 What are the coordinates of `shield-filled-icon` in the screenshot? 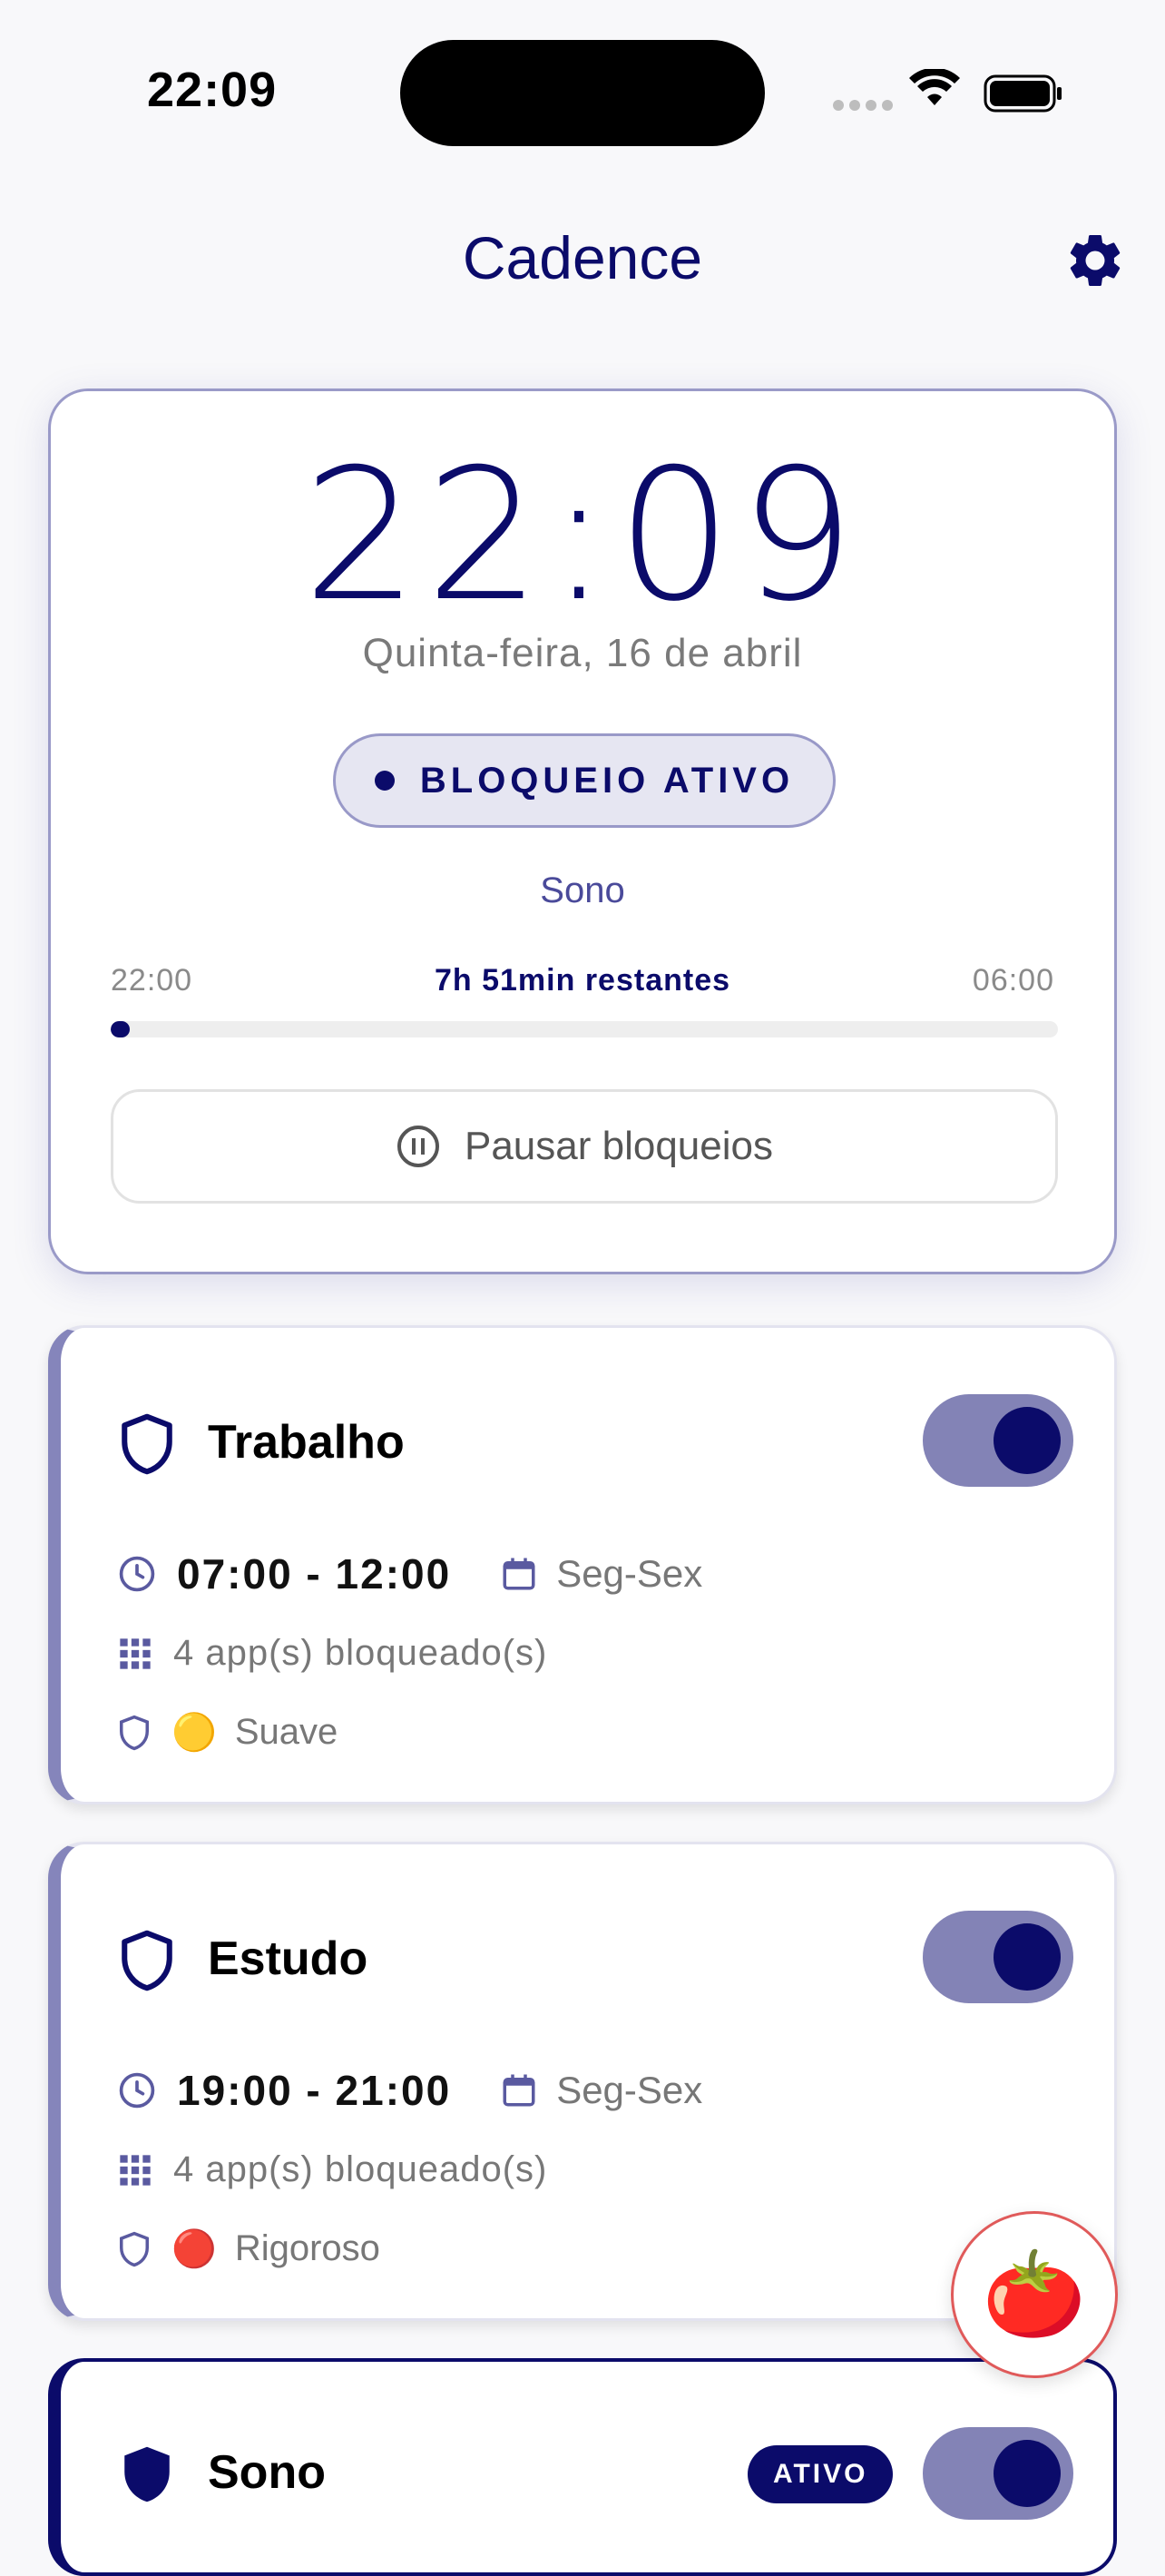 It's located at (147, 2474).